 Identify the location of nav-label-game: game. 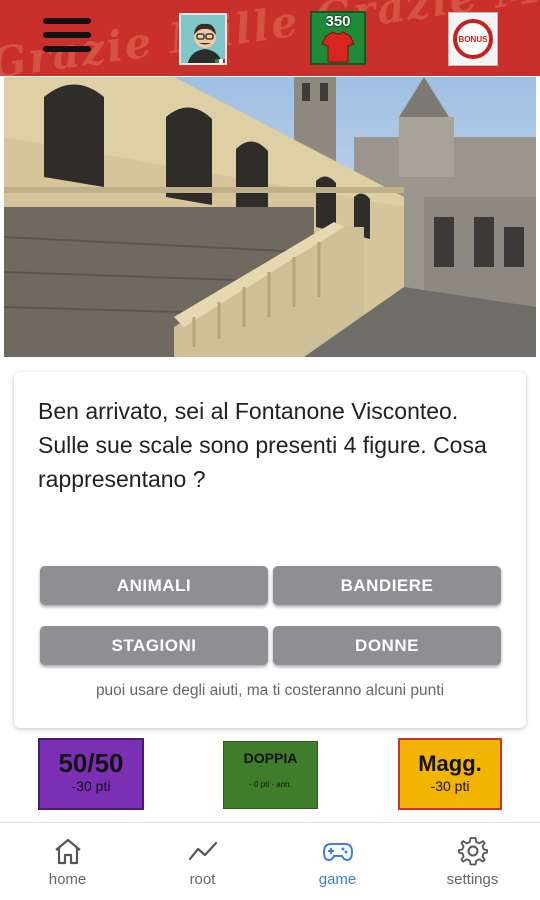
(337, 879).